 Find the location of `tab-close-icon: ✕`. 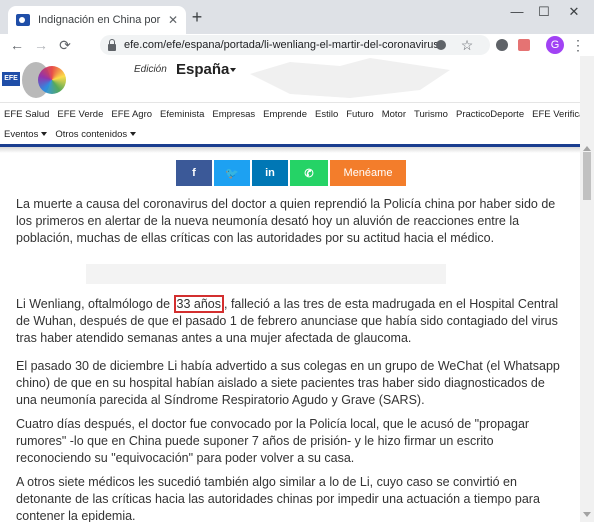

tab-close-icon: ✕ is located at coordinates (173, 20).